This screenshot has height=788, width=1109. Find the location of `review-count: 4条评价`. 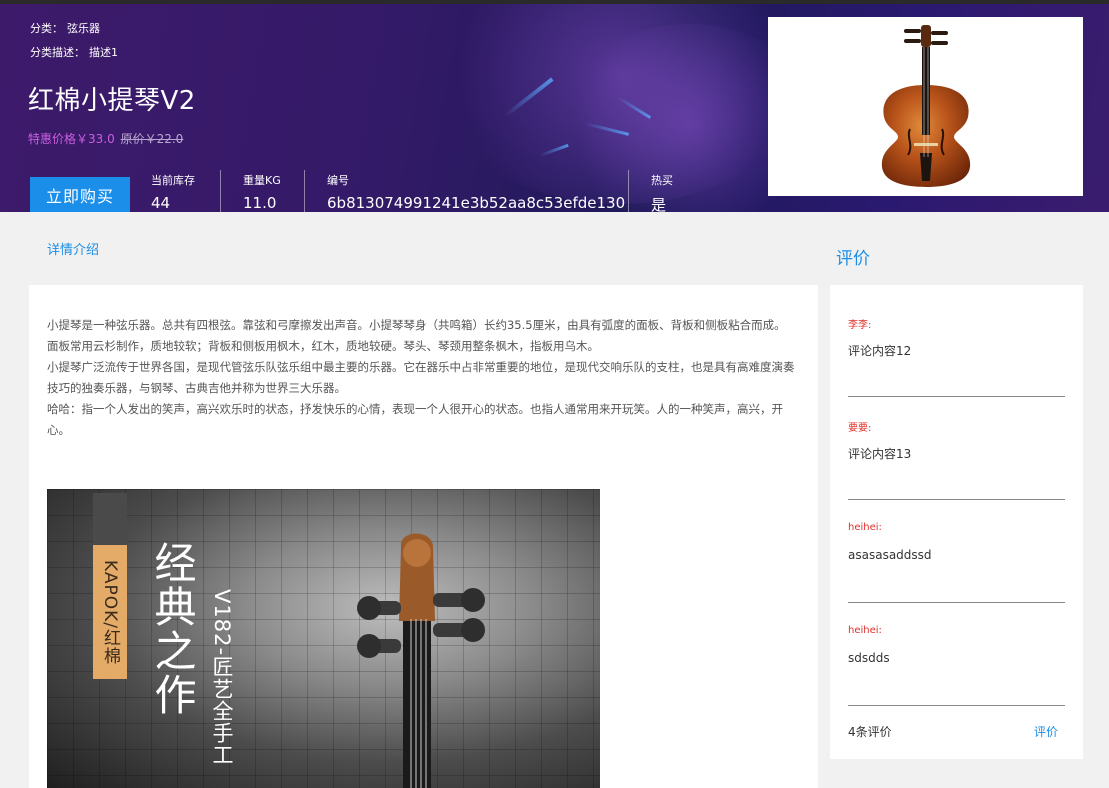

review-count: 4条评价 is located at coordinates (870, 732).